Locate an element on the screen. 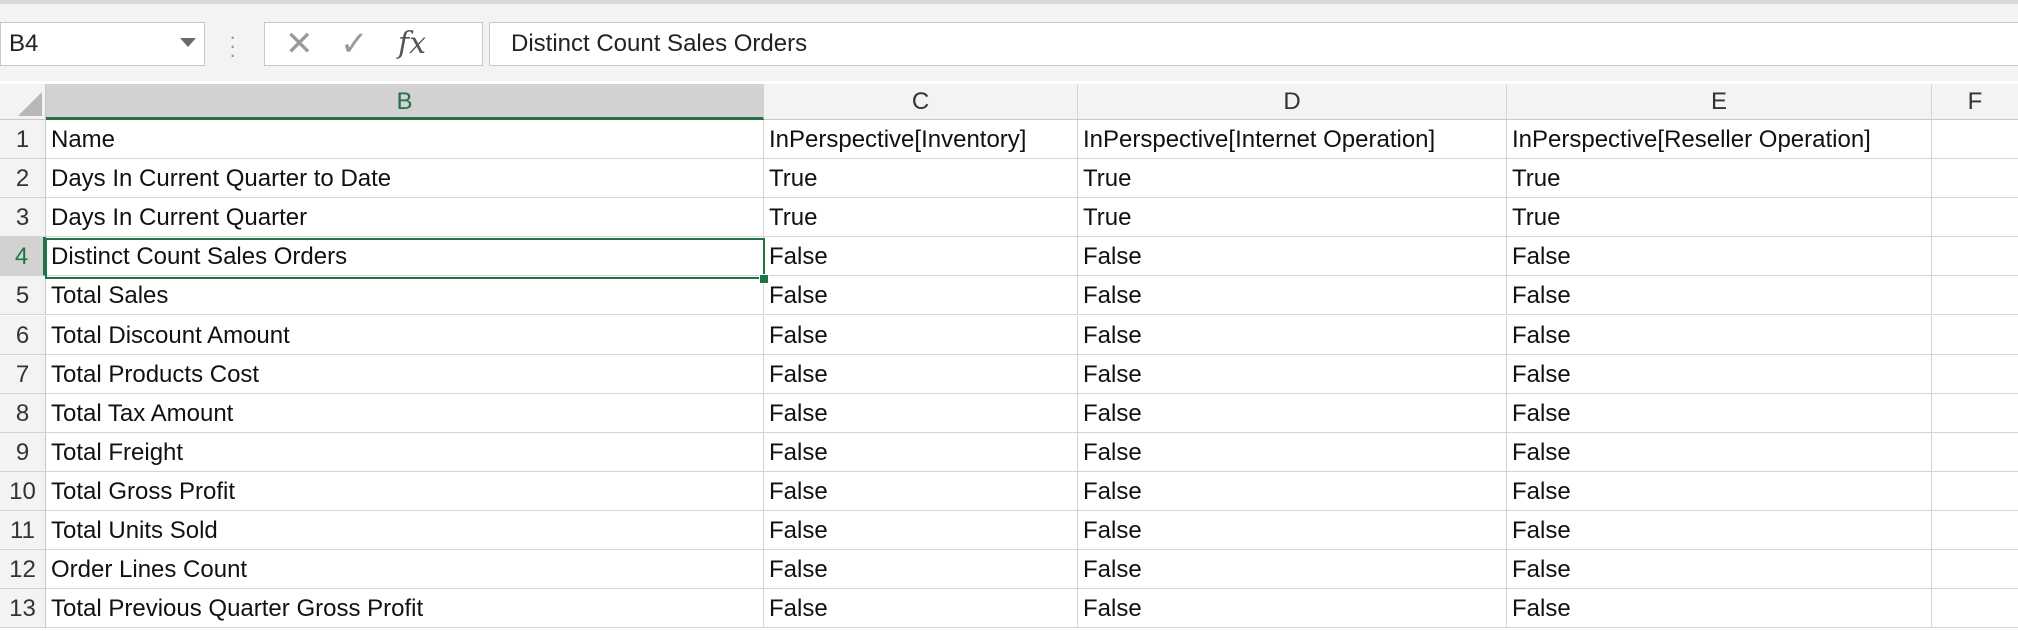 The height and width of the screenshot is (631, 2018). formula-content: Distinct Count Sales Orders is located at coordinates (659, 44).